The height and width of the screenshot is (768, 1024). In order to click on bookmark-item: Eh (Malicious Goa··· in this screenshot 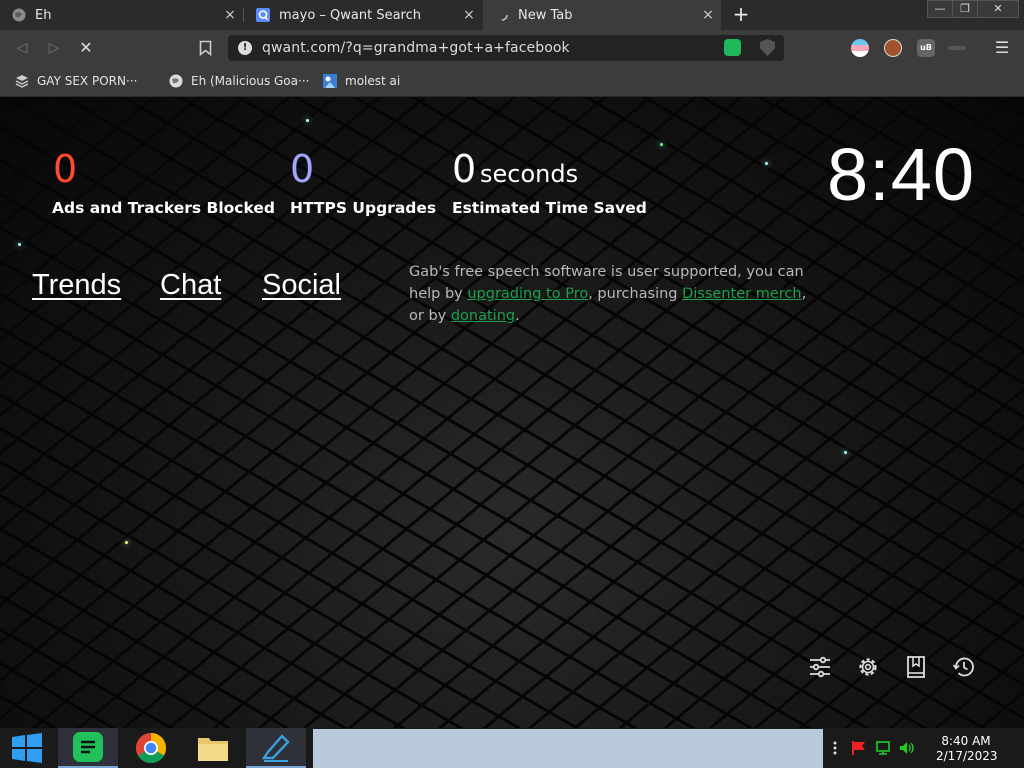, I will do `click(239, 81)`.